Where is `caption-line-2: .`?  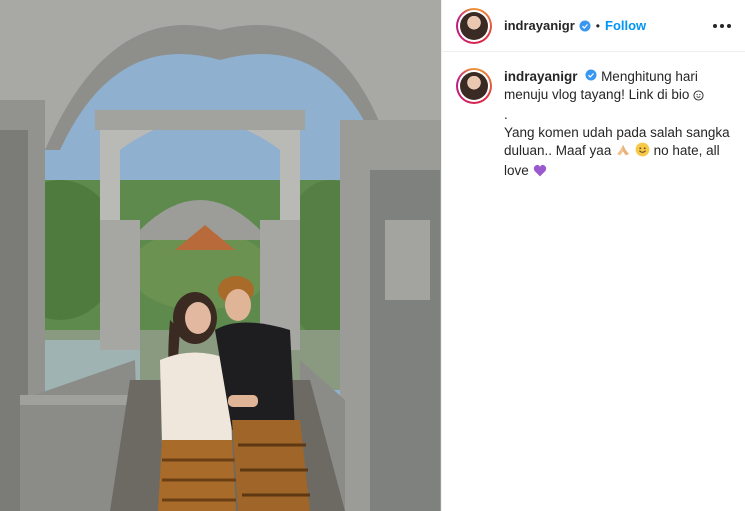
caption-line-2: . is located at coordinates (506, 114).